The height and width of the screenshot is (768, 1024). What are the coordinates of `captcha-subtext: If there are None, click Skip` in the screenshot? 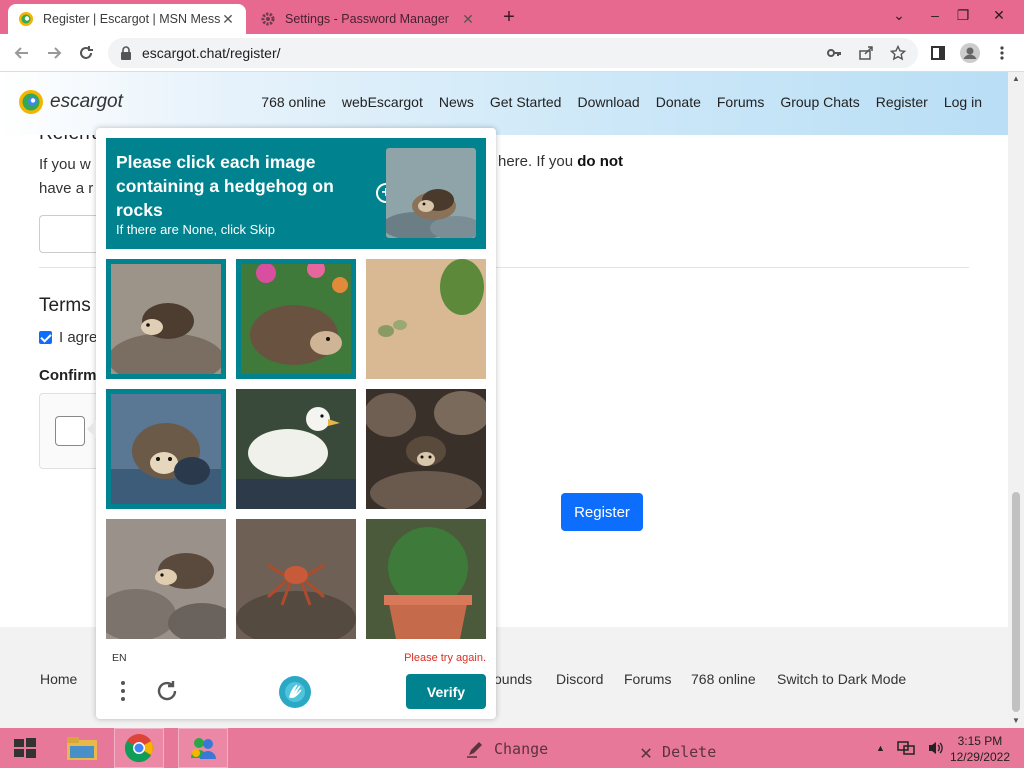 It's located at (195, 229).